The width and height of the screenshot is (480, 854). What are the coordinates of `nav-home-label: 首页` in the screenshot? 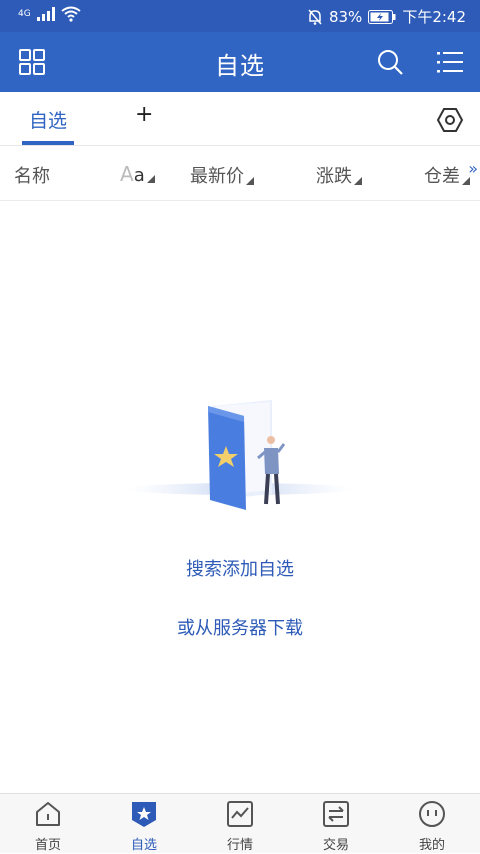 It's located at (47, 845).